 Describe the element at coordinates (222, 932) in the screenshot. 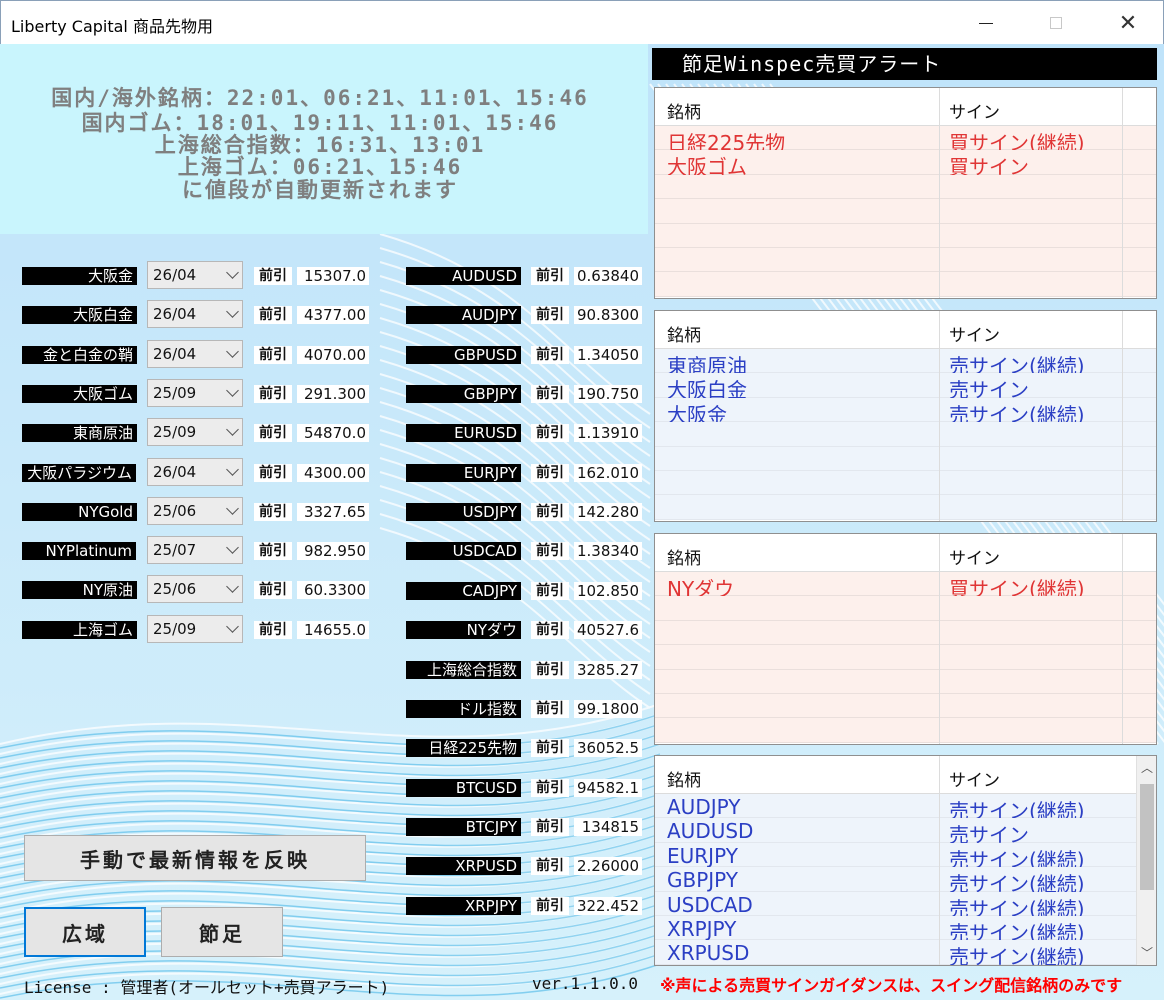

I see `setsuashi-button: 節足` at that location.